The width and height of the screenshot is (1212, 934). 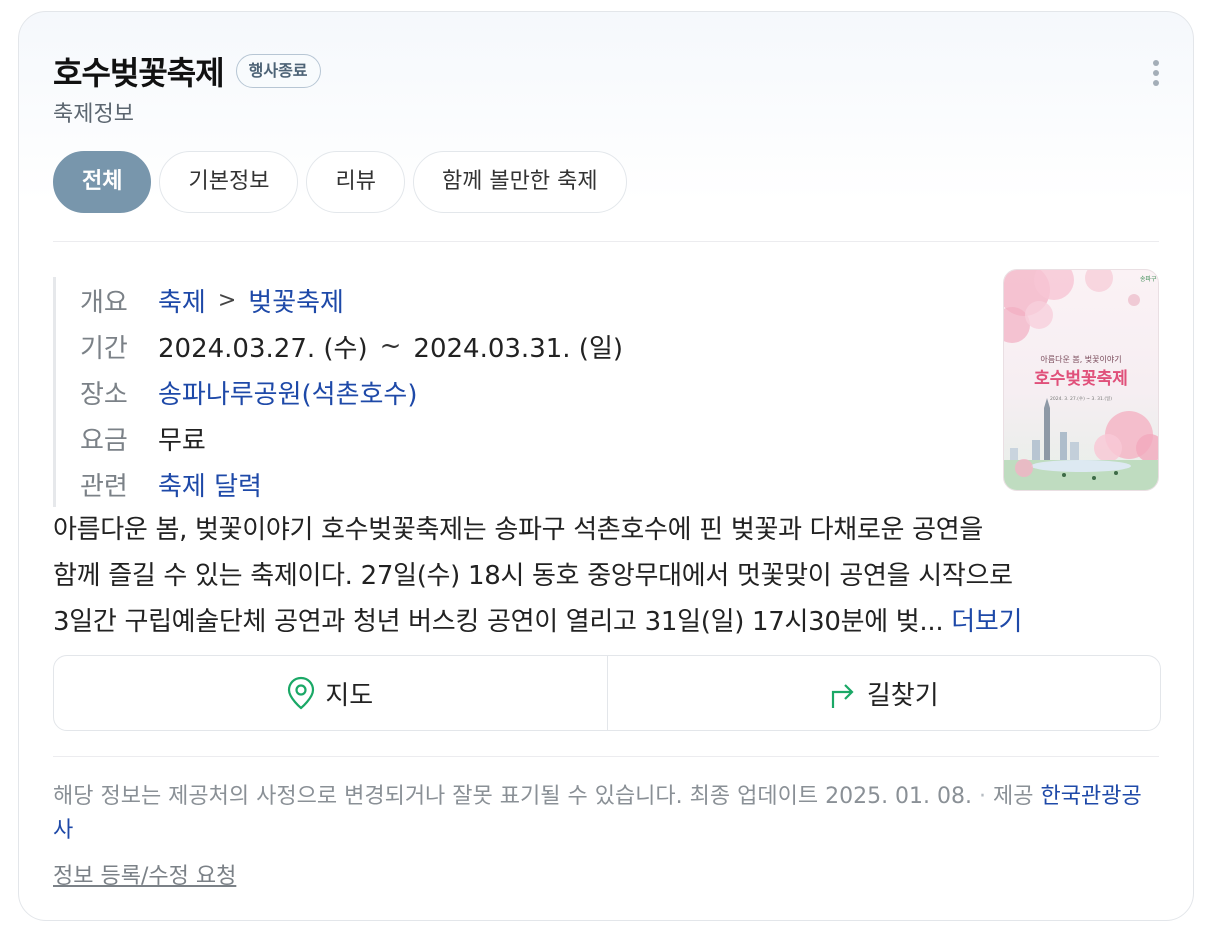 What do you see at coordinates (278, 71) in the screenshot?
I see `status-badge: 행사종료` at bounding box center [278, 71].